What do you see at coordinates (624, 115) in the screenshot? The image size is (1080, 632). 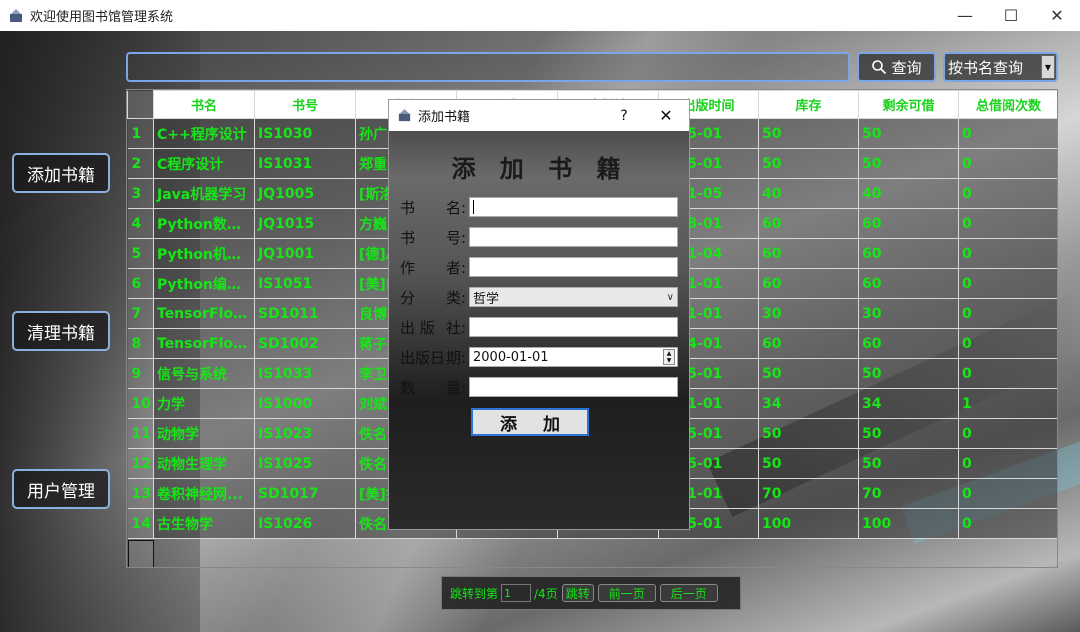 I see `help-icon: ?` at bounding box center [624, 115].